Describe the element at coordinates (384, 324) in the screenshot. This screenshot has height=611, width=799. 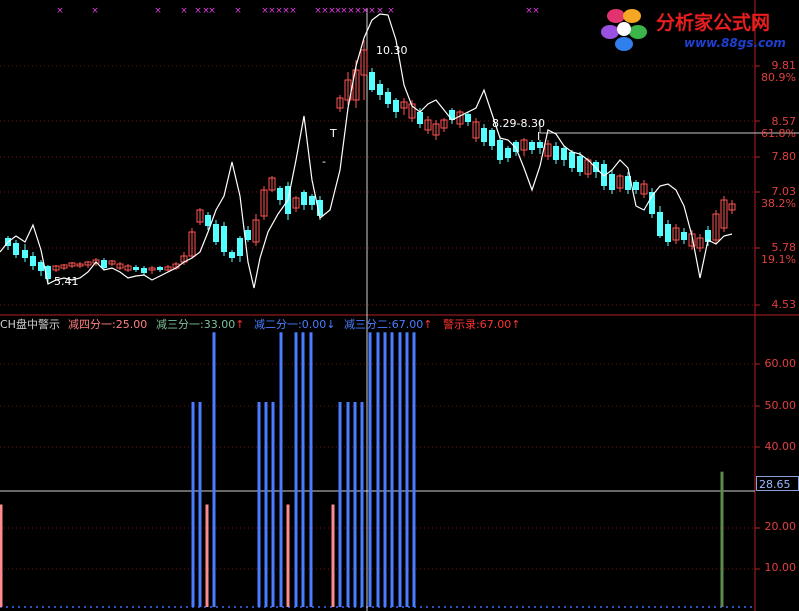
I see `indicator-item-label: 减三分二:67.00` at that location.